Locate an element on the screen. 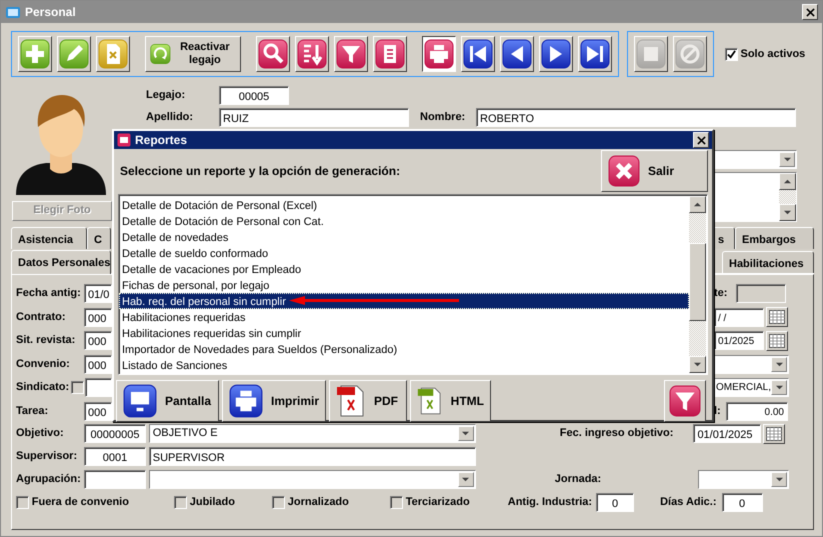  reactivate-button: Reactivar legajo is located at coordinates (193, 54).